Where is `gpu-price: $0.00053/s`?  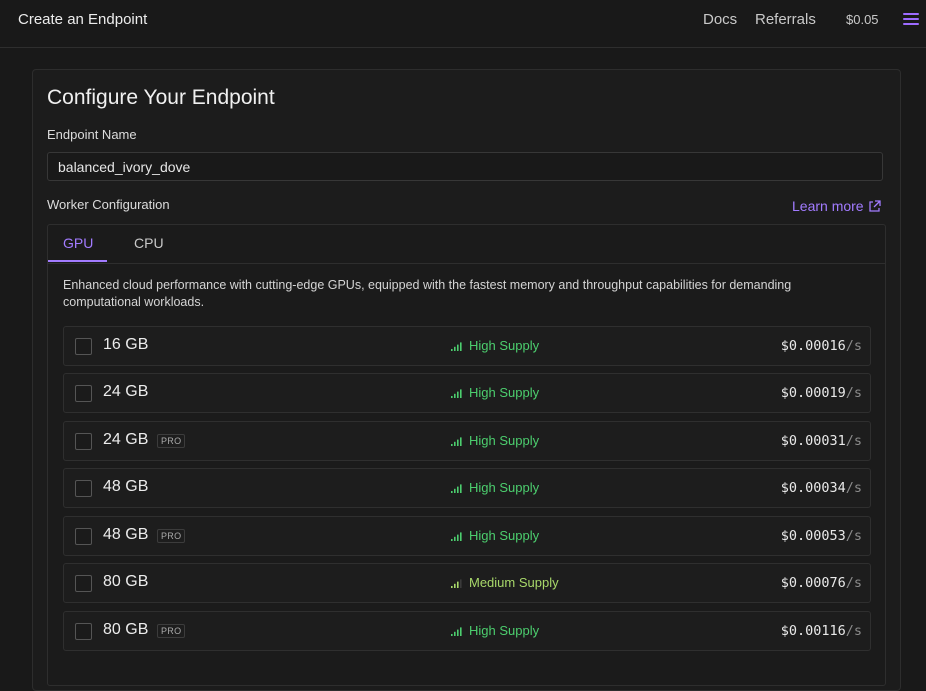 gpu-price: $0.00053/s is located at coordinates (821, 536).